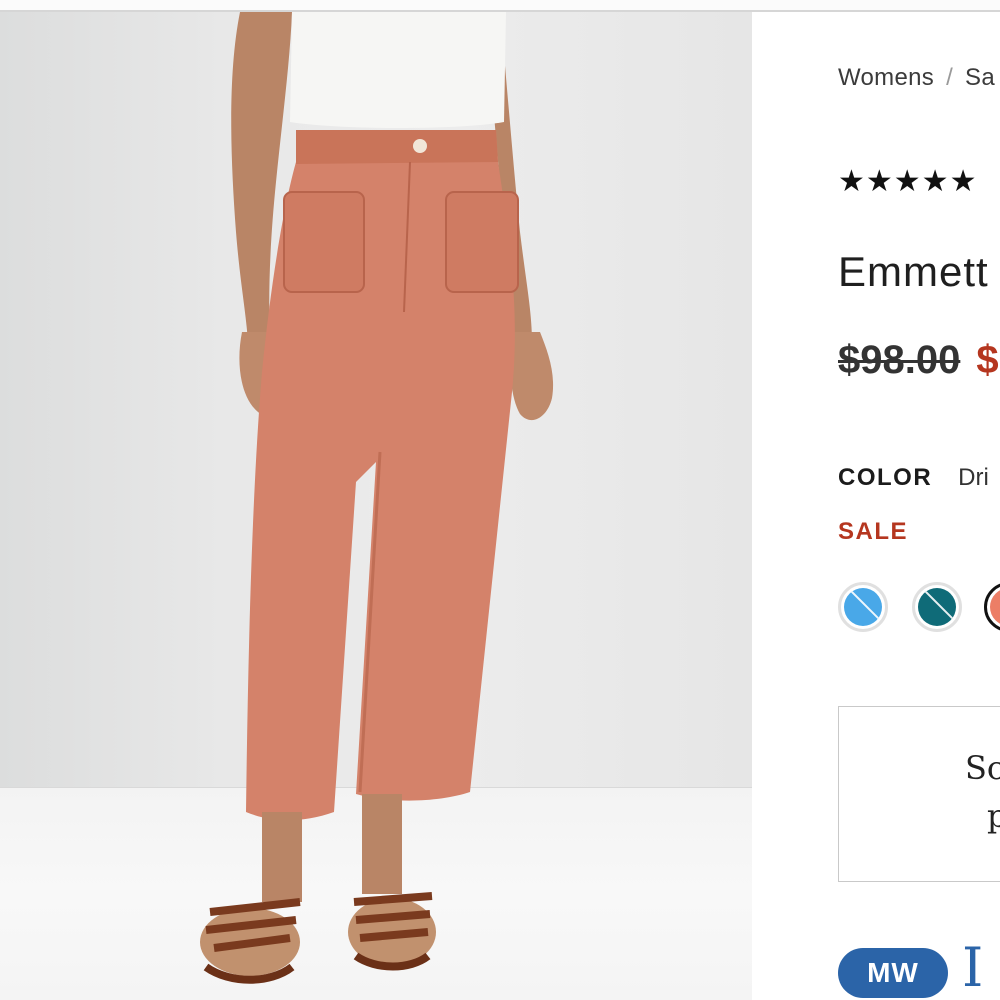 The width and height of the screenshot is (1000, 1000). I want to click on size-box-line2: p, so click(993, 816).